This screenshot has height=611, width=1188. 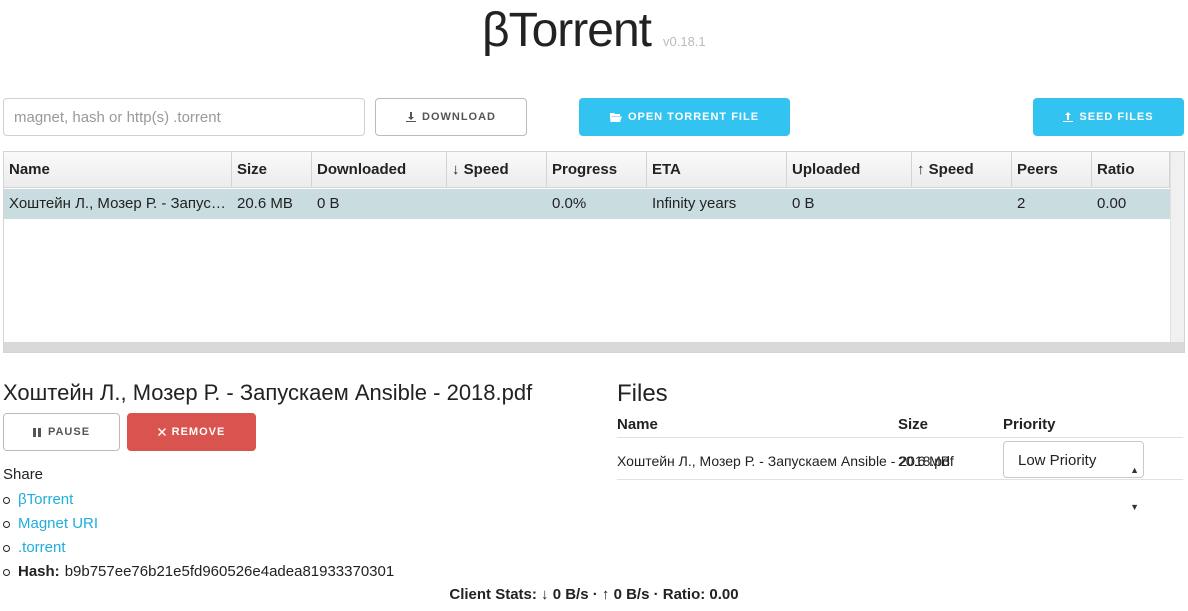 I want to click on app-version: v0.18.1, so click(x=684, y=41).